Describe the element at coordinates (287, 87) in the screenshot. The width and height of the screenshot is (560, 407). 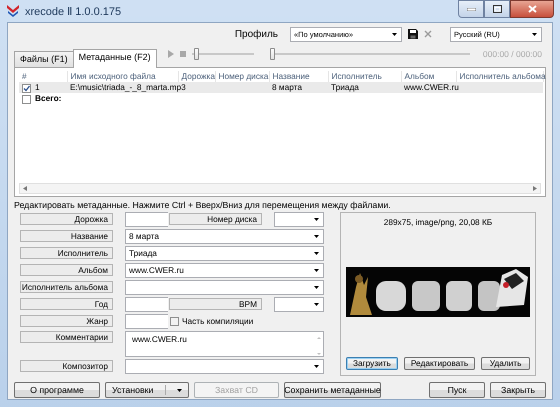
I see `table-cell: 8 марта` at that location.